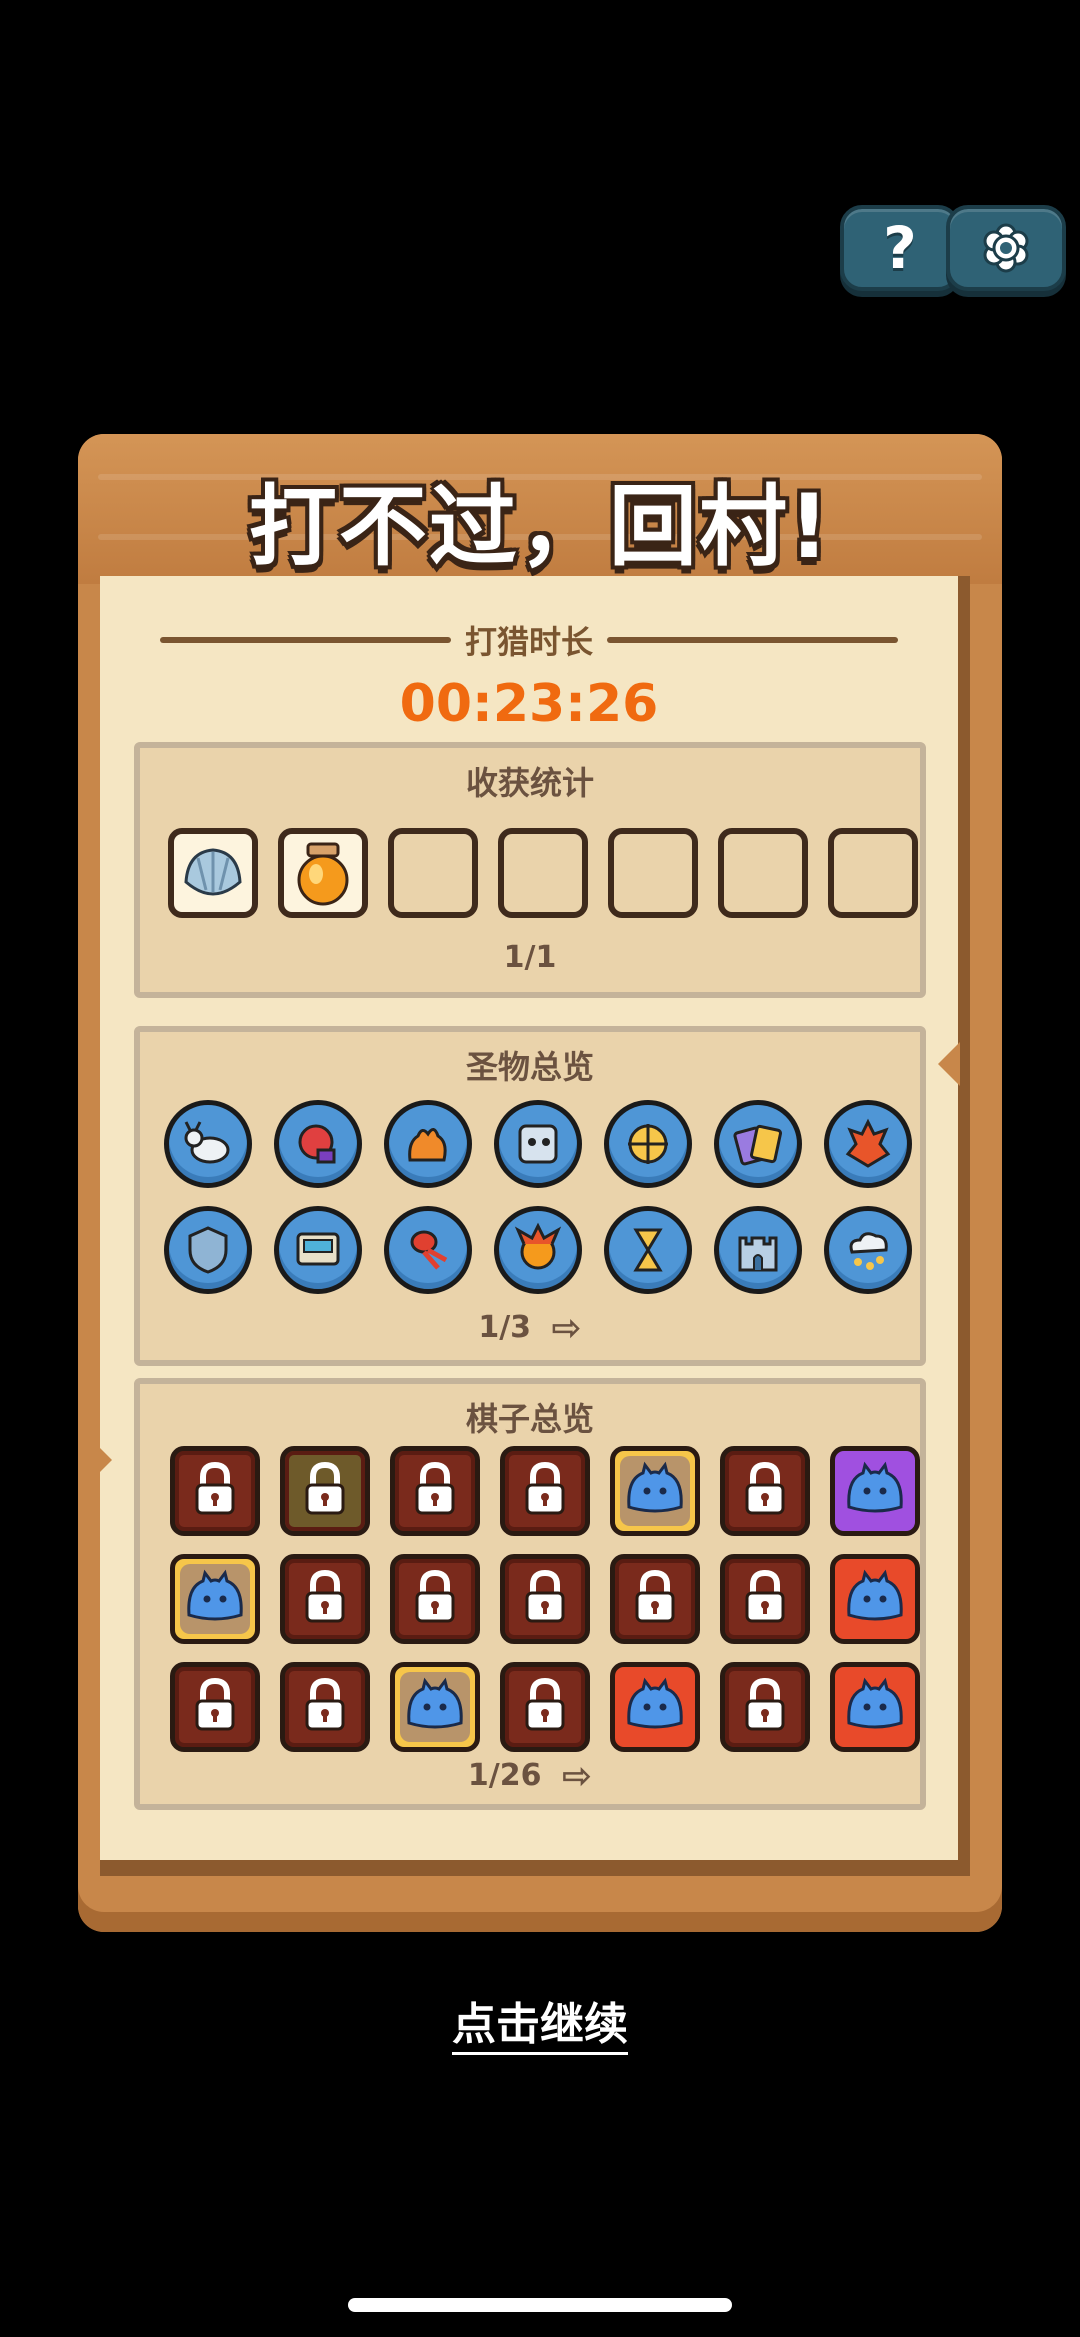 The height and width of the screenshot is (2337, 1080). What do you see at coordinates (538, 1246) in the screenshot?
I see `fireball-icon` at bounding box center [538, 1246].